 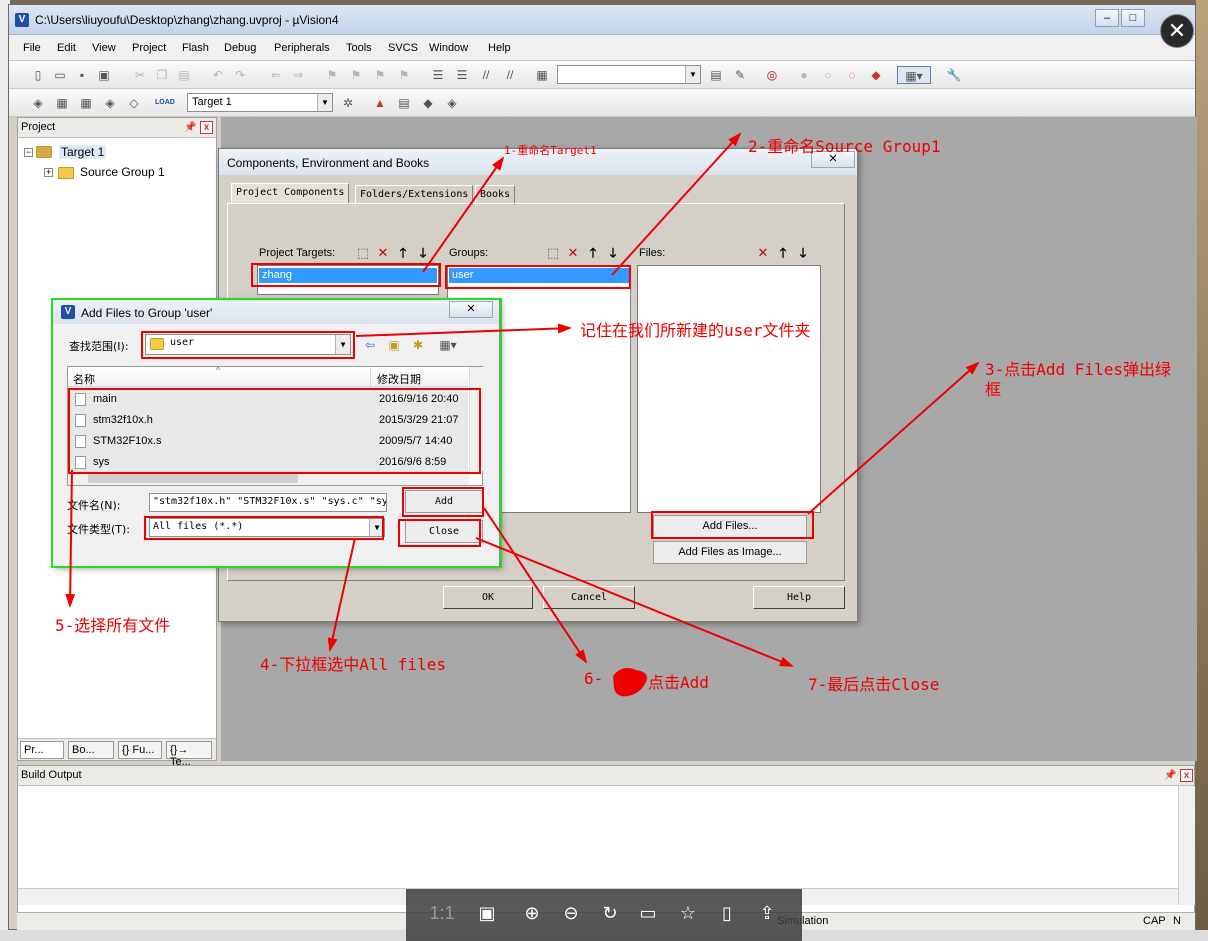 What do you see at coordinates (348, 103) in the screenshot?
I see `target-options-icon: ✲` at bounding box center [348, 103].